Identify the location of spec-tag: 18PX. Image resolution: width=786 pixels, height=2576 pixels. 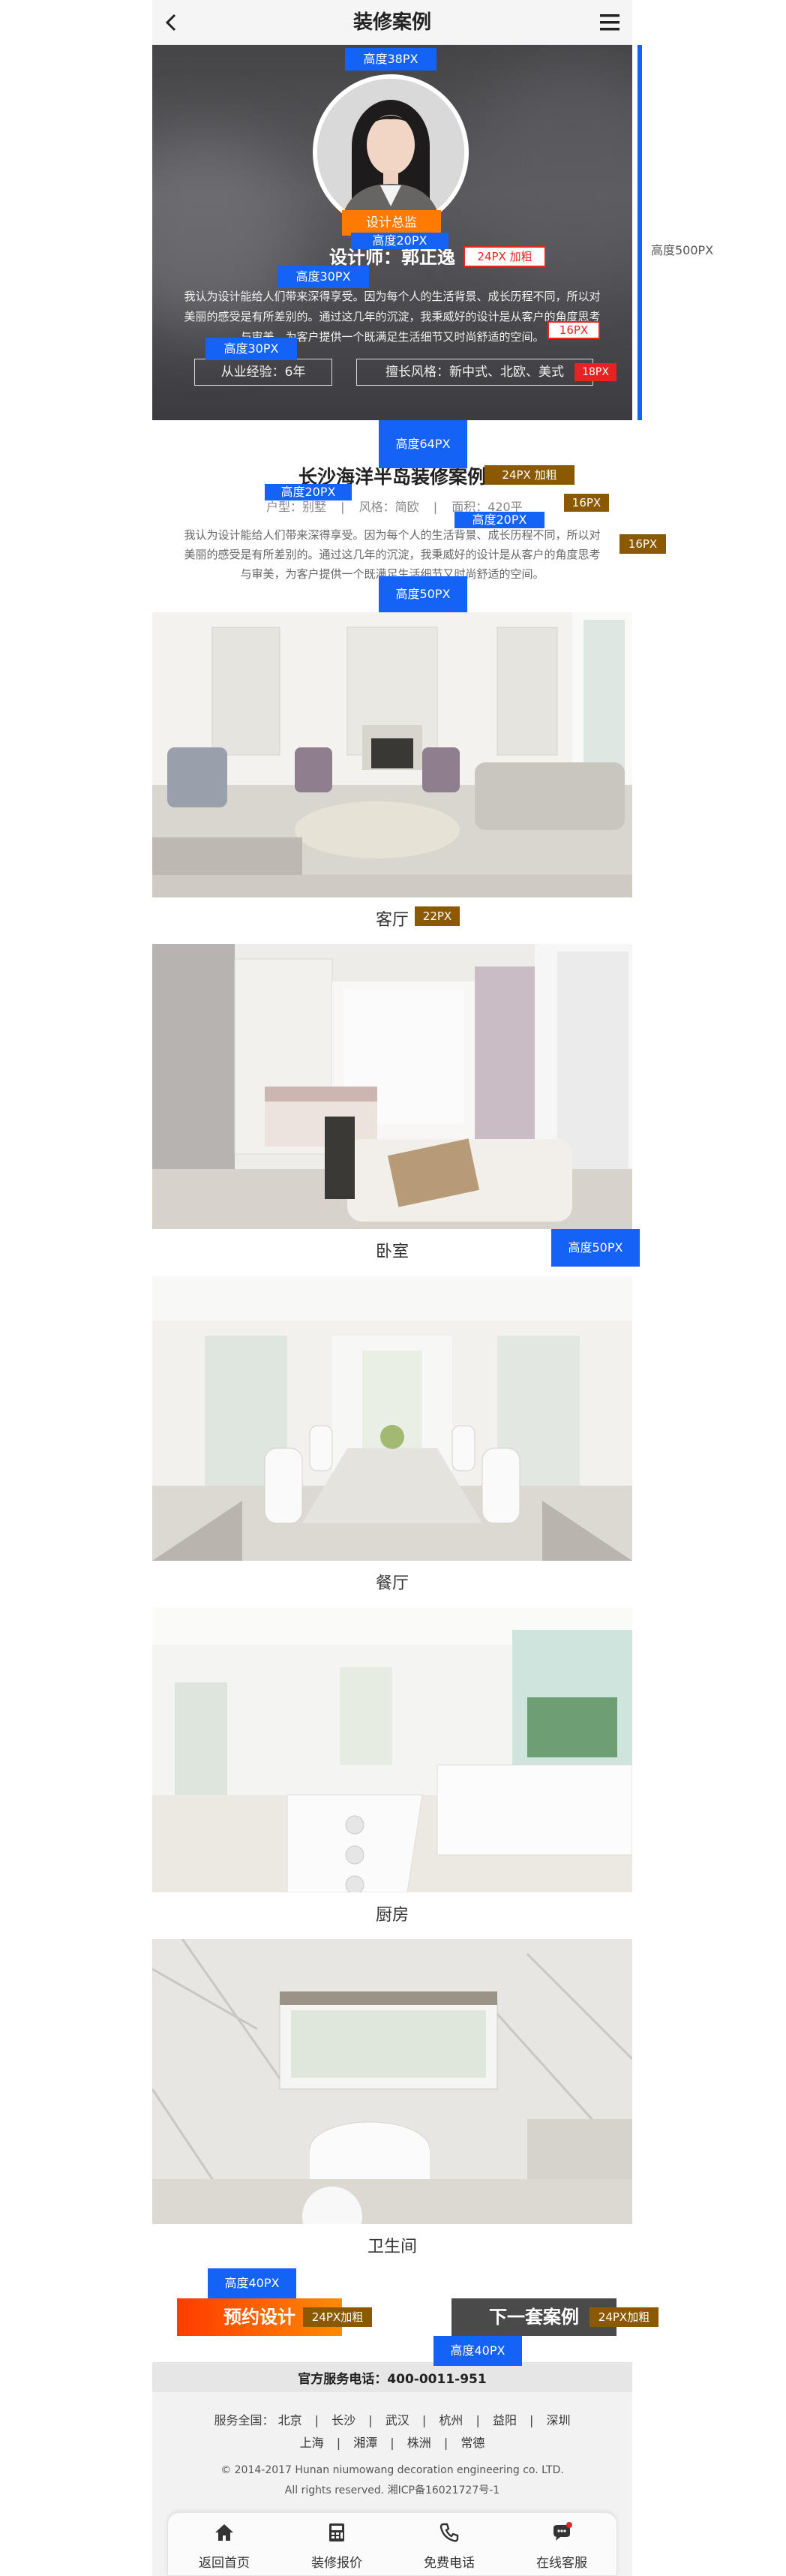
(595, 372).